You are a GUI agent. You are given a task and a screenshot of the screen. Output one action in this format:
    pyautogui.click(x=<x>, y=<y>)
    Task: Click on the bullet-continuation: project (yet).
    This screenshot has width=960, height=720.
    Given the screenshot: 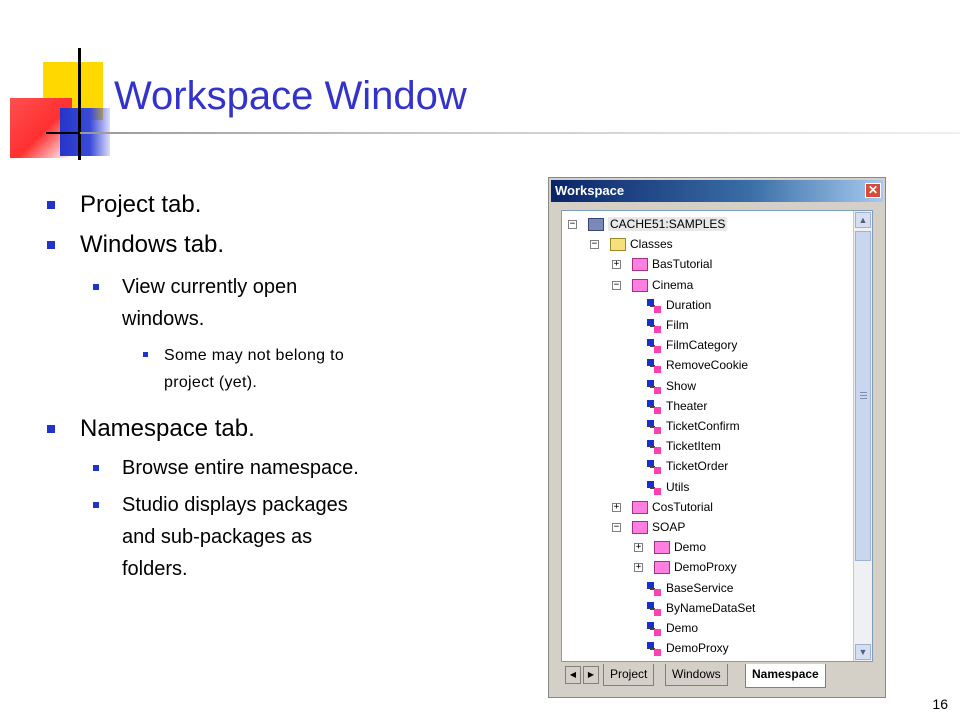 What is the action you would take?
    pyautogui.click(x=210, y=382)
    